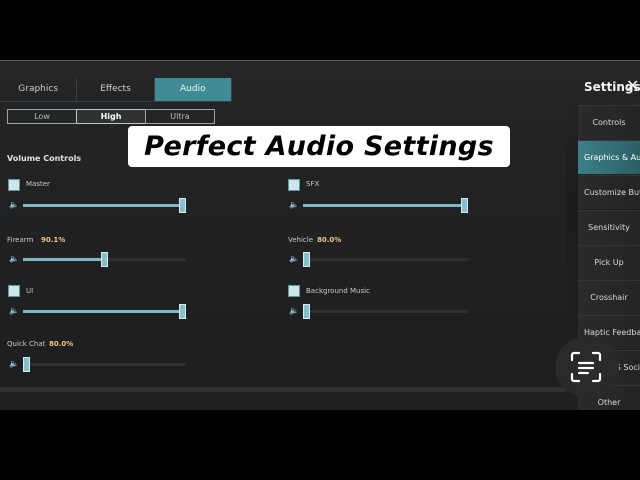 The image size is (640, 480). Describe the element at coordinates (64, 259) in the screenshot. I see `firearm-slider-fill` at that location.